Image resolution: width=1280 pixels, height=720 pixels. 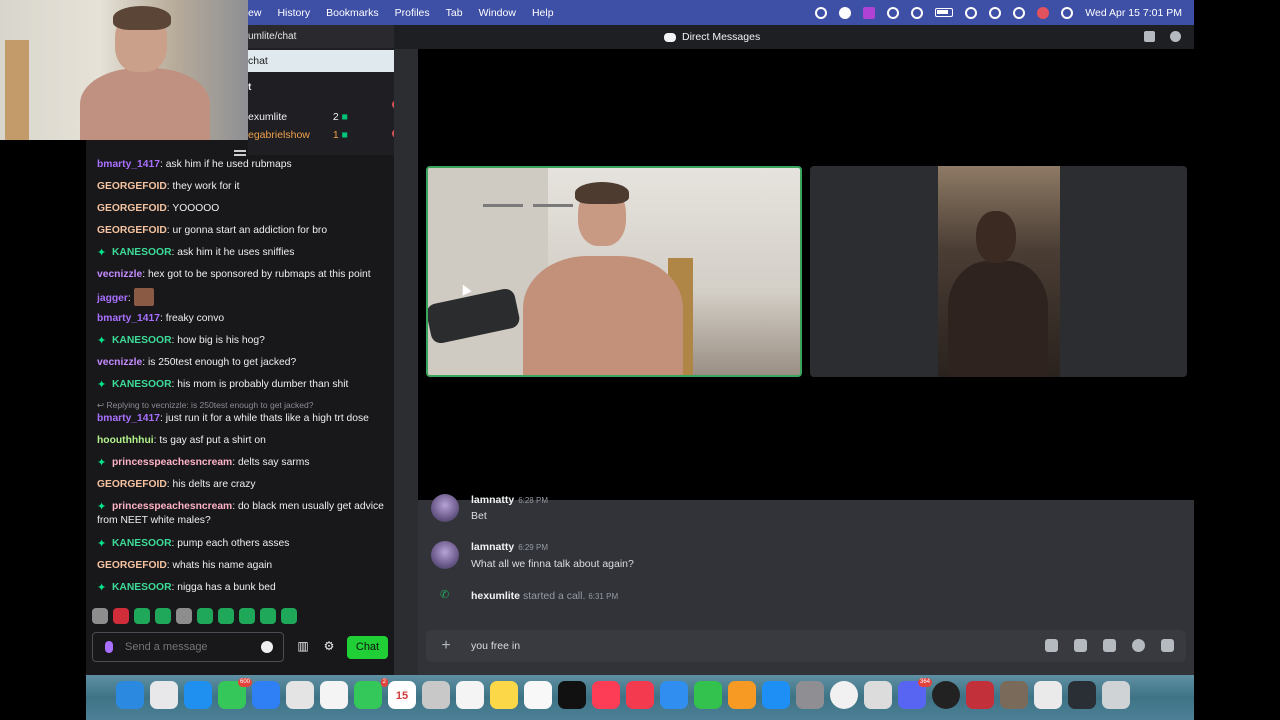 What do you see at coordinates (254, 13) in the screenshot?
I see `menu-view: ew` at bounding box center [254, 13].